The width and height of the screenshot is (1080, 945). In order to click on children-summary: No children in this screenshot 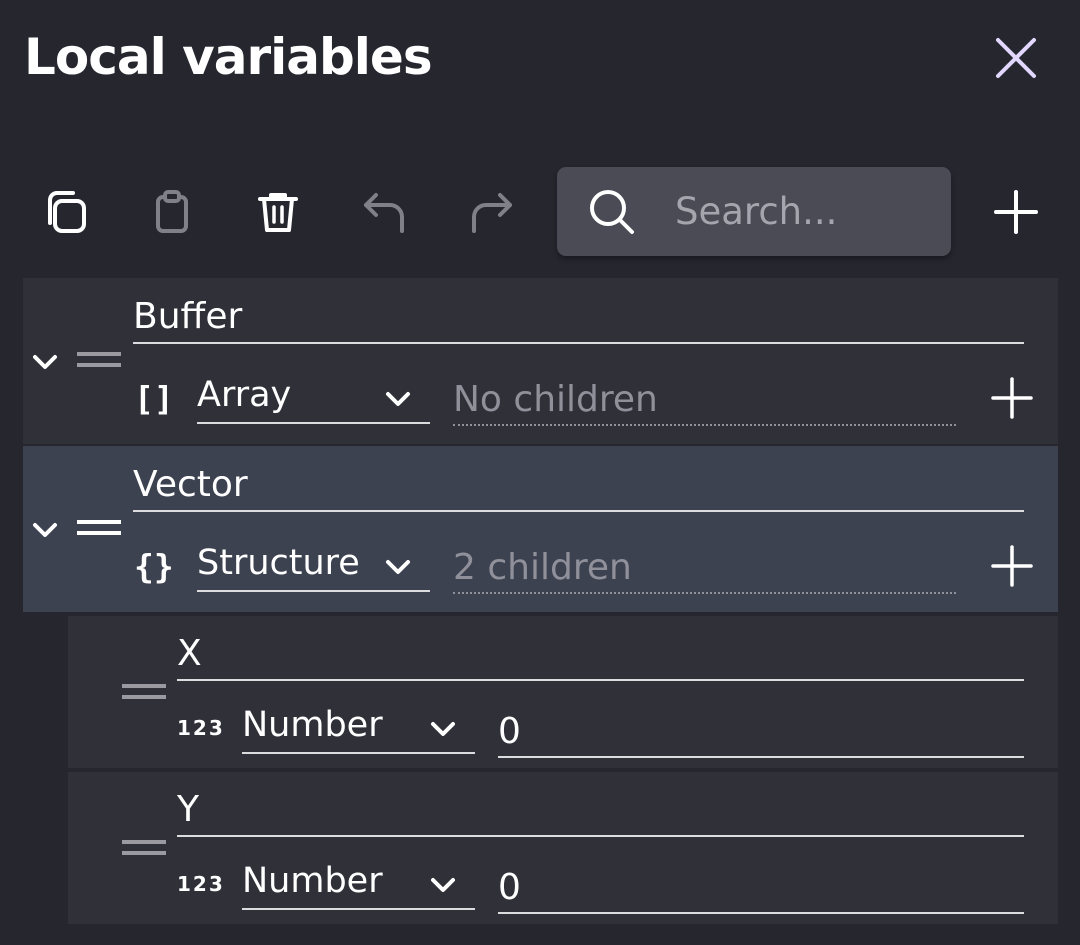, I will do `click(704, 400)`.